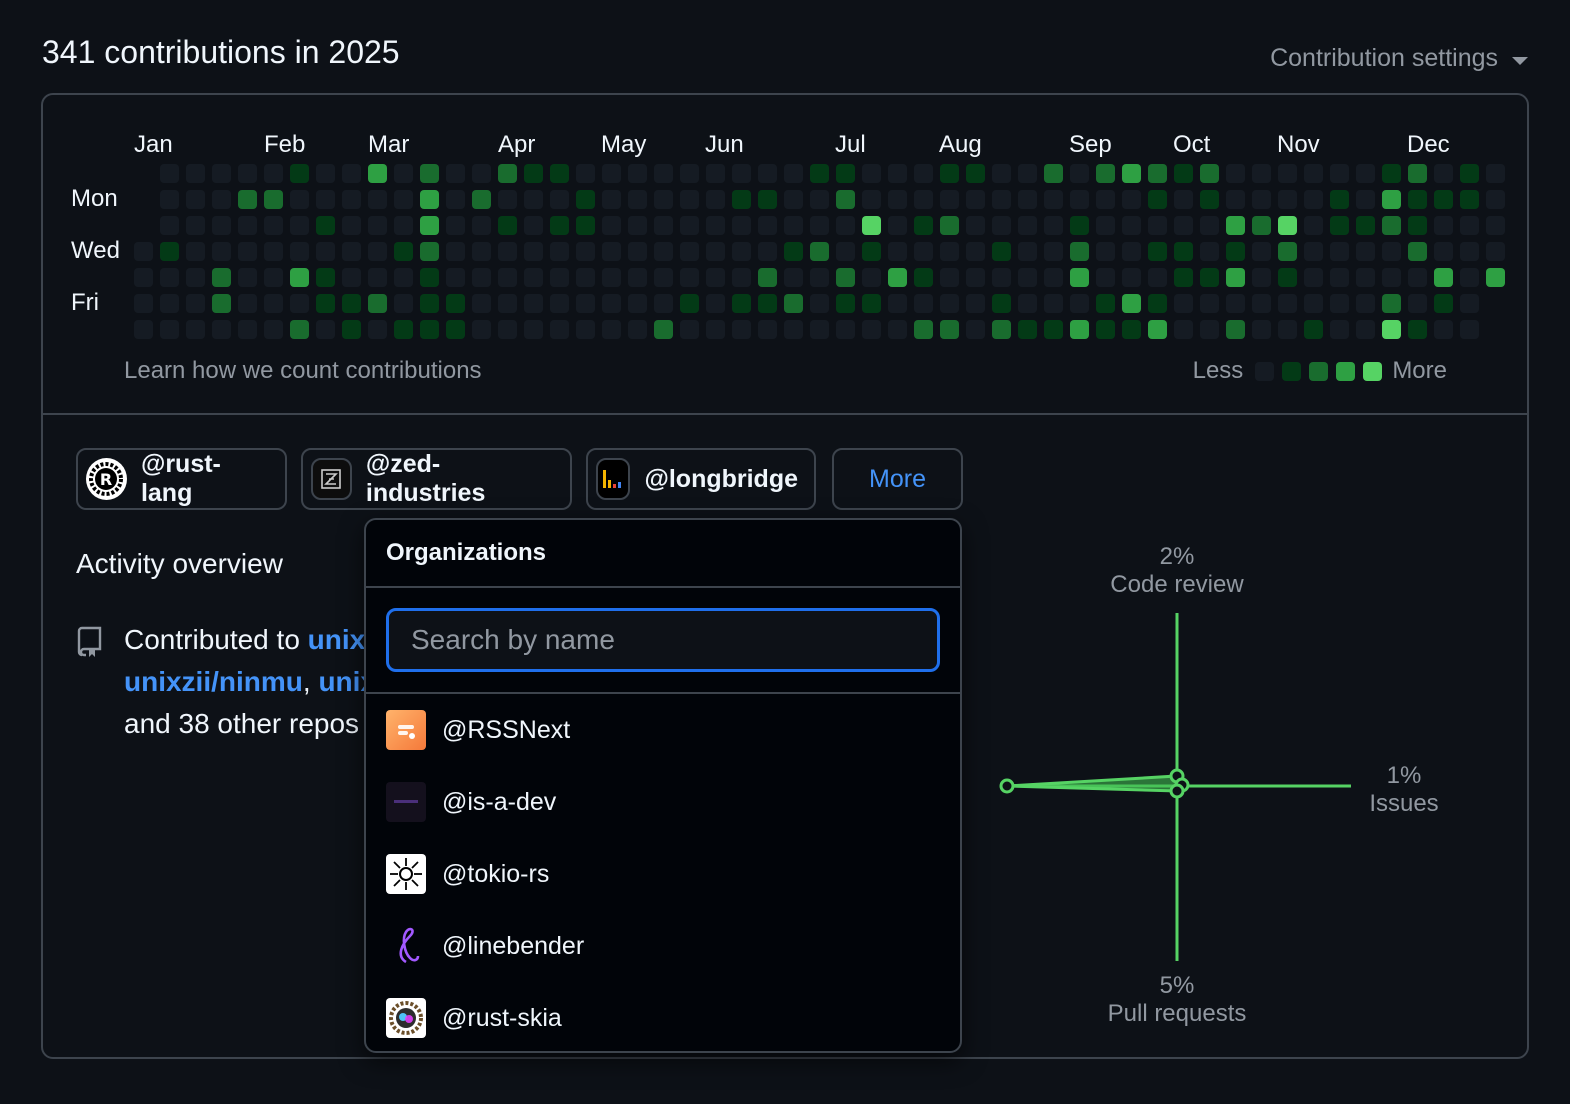 Image resolution: width=1570 pixels, height=1104 pixels. I want to click on contribution-settings-dropdown: Contribution settings, so click(1399, 58).